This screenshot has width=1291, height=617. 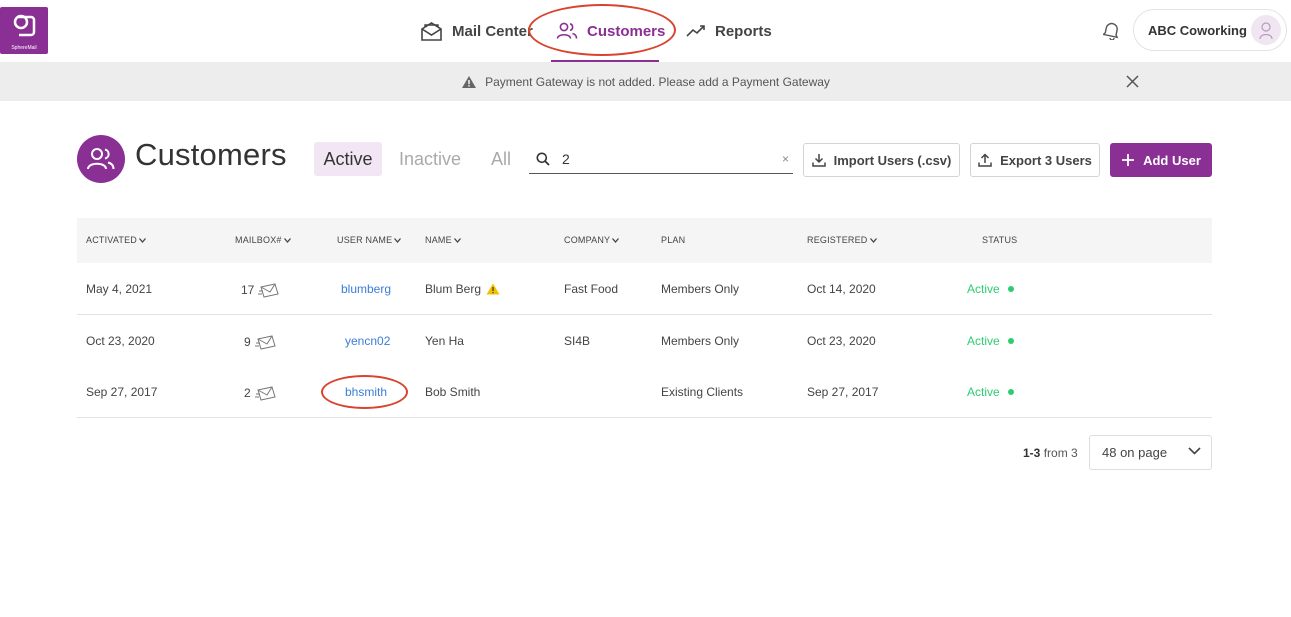 What do you see at coordinates (667, 159) in the screenshot?
I see `search-input` at bounding box center [667, 159].